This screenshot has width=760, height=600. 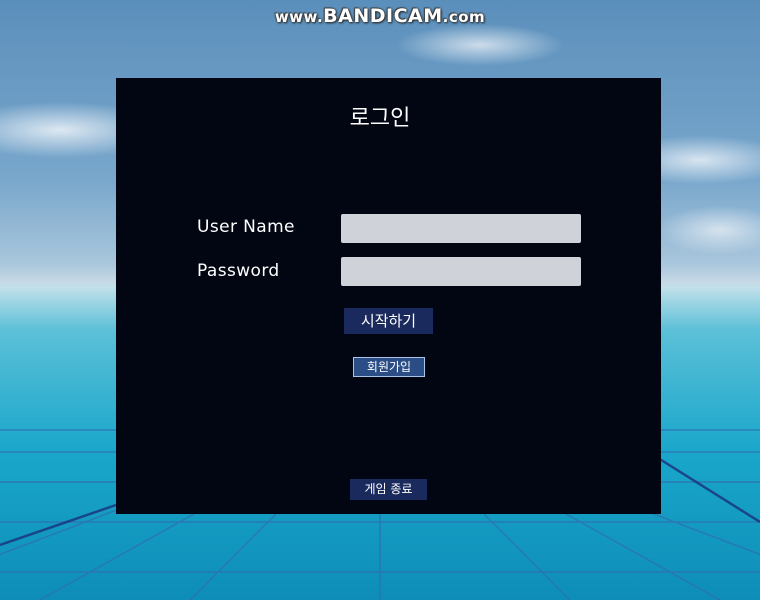 I want to click on start-button: 시작하기, so click(x=388, y=321).